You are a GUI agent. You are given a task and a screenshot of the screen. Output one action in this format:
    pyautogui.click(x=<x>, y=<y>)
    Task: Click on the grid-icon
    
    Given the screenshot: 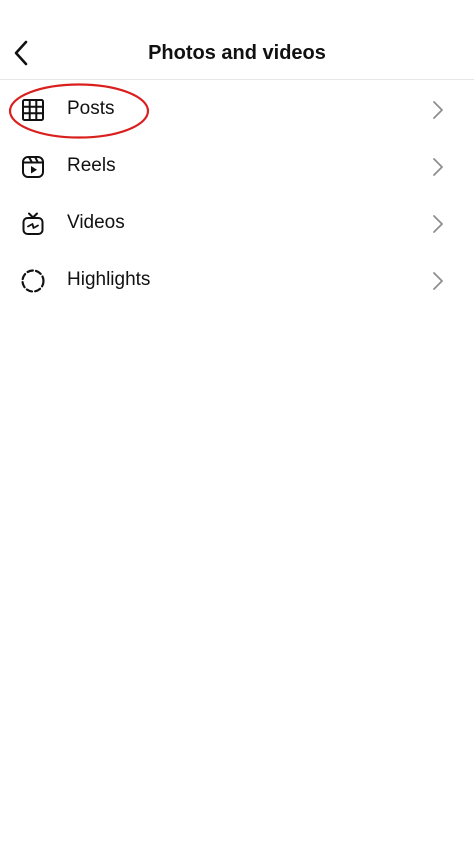 What is the action you would take?
    pyautogui.click(x=33, y=110)
    